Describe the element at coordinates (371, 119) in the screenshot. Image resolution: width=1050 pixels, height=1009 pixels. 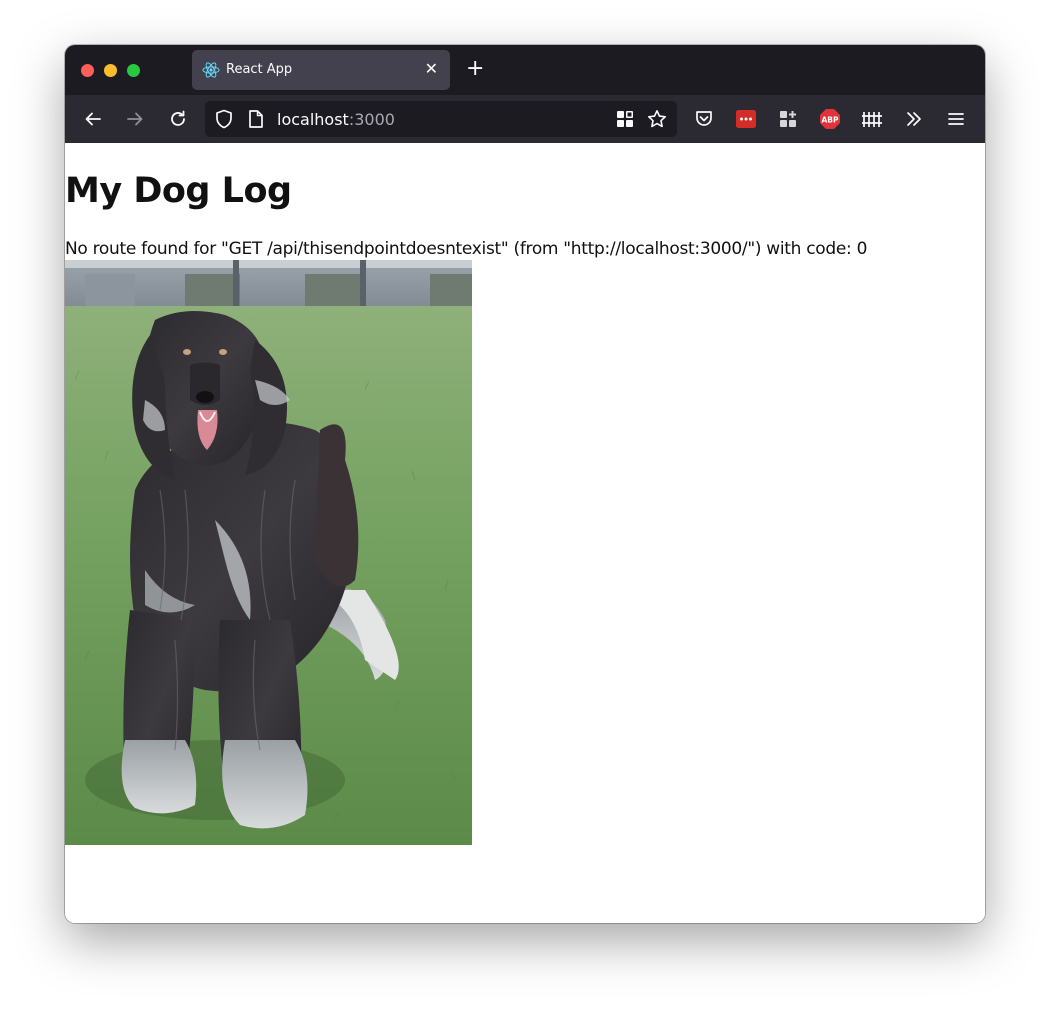
I see `url-port: :3000` at that location.